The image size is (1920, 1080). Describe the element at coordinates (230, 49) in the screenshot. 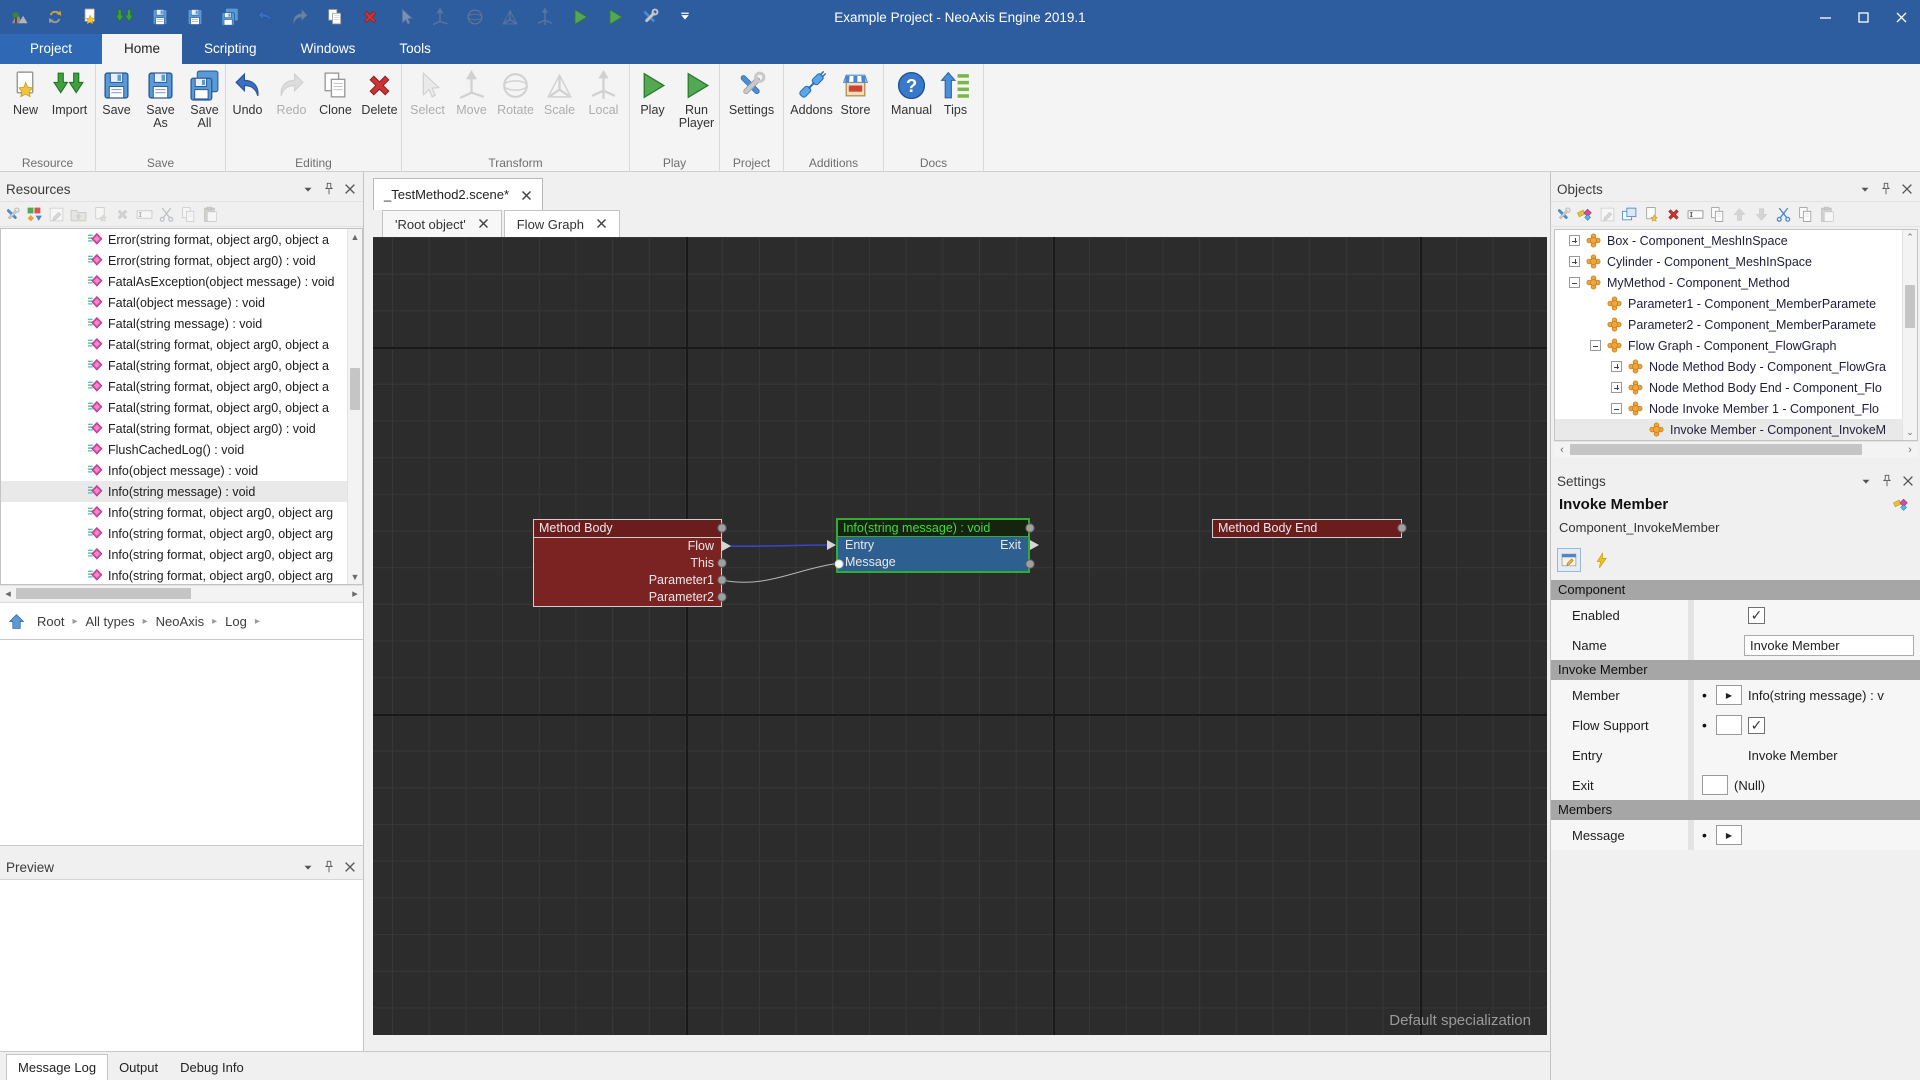

I see `ribbon-tab-scripting: Scripting` at that location.